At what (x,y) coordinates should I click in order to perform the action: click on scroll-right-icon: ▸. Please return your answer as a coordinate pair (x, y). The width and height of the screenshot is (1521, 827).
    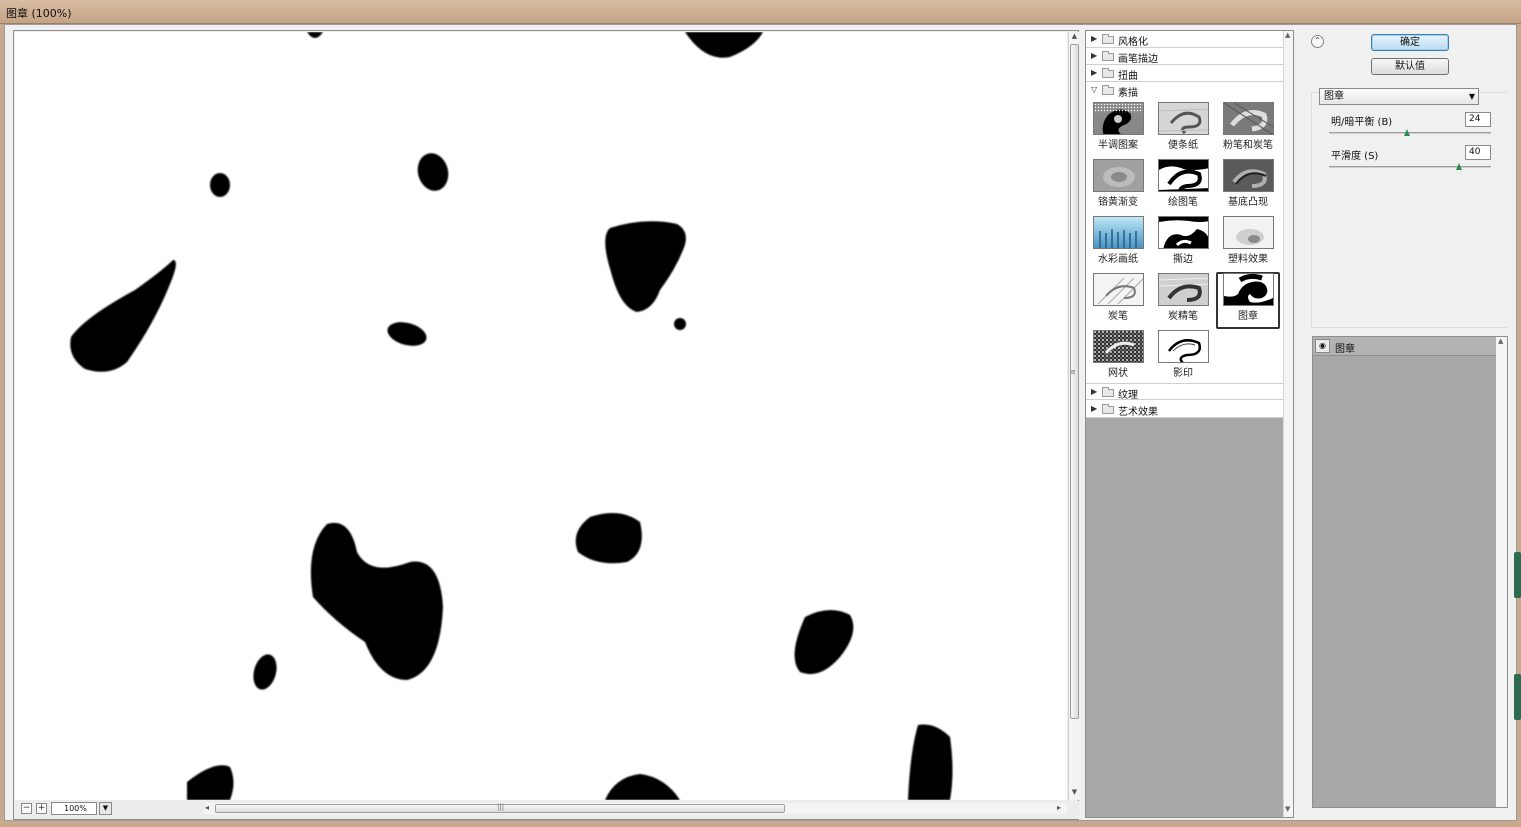
    Looking at the image, I should click on (1059, 807).